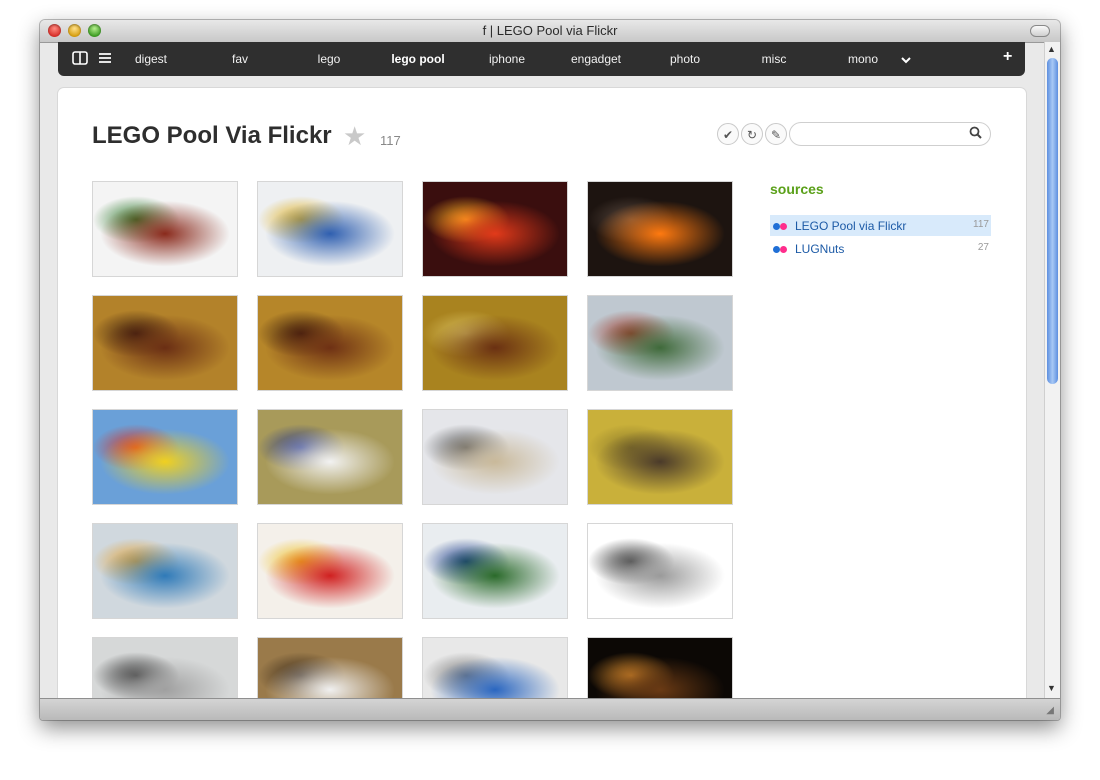 The width and height of the screenshot is (1100, 780). I want to click on split-view-icon, so click(80, 60).